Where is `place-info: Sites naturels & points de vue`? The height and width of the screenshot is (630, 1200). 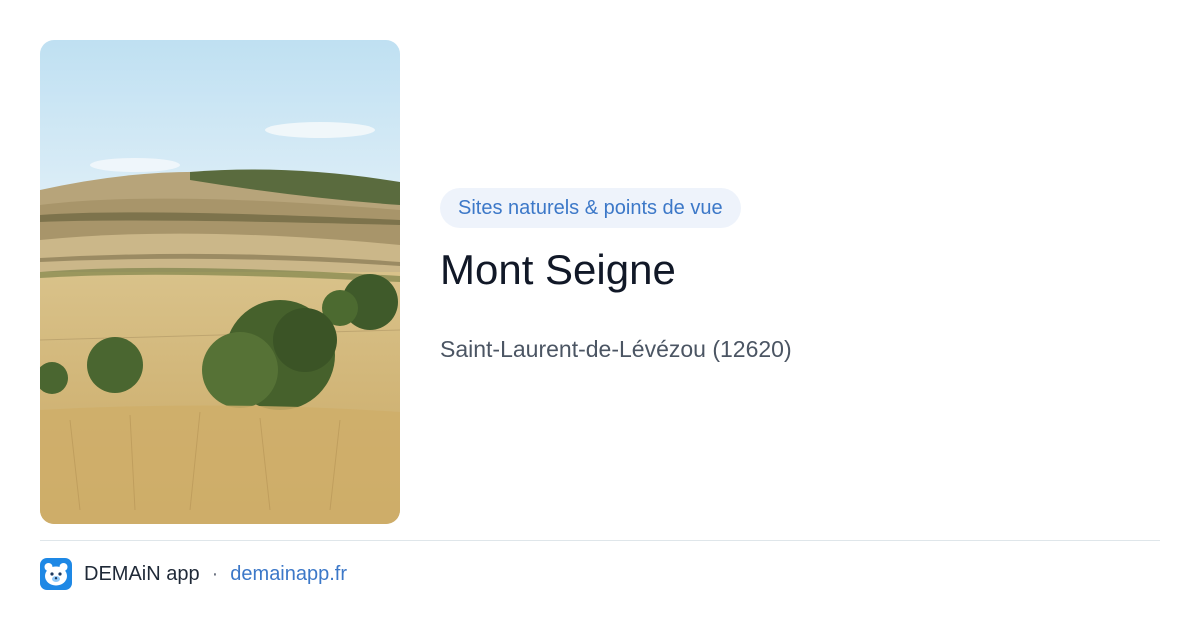
place-info: Sites naturels & points de vue is located at coordinates (590, 208).